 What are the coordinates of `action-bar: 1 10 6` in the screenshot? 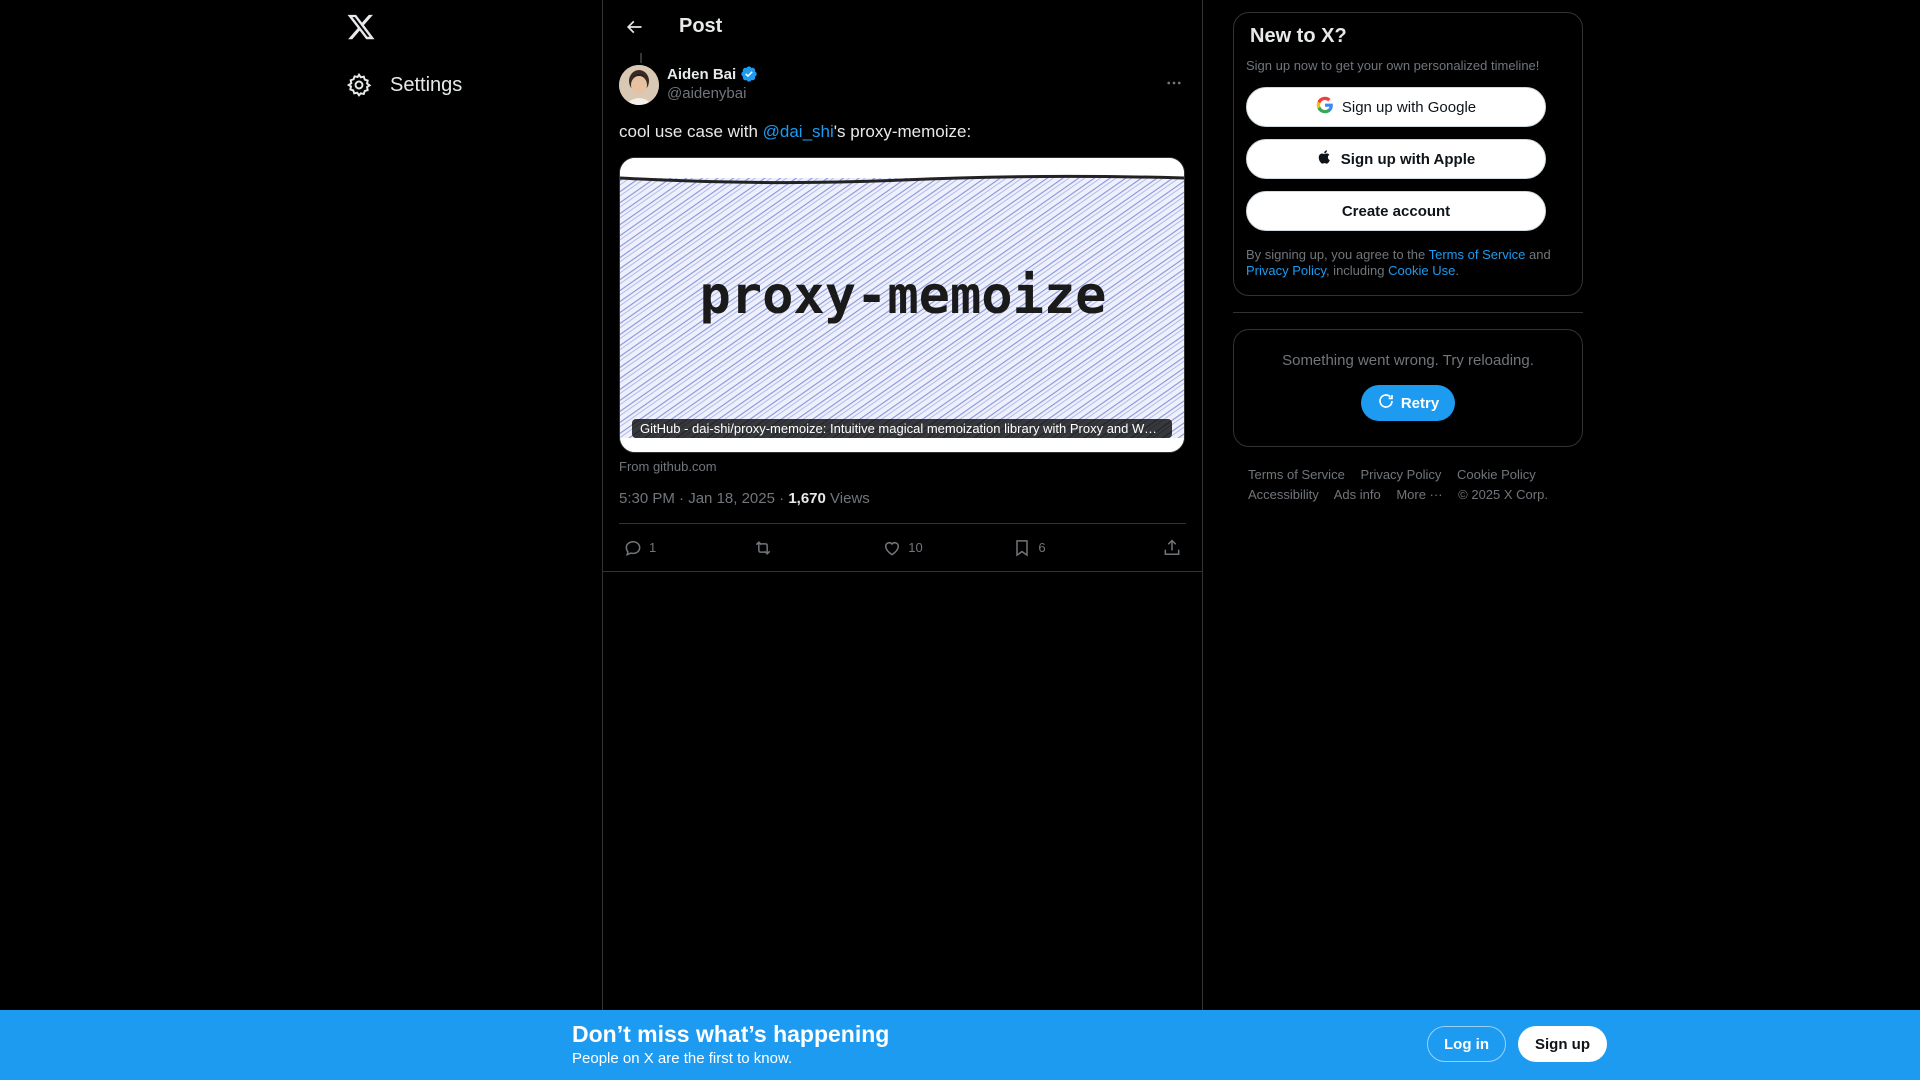 It's located at (902, 548).